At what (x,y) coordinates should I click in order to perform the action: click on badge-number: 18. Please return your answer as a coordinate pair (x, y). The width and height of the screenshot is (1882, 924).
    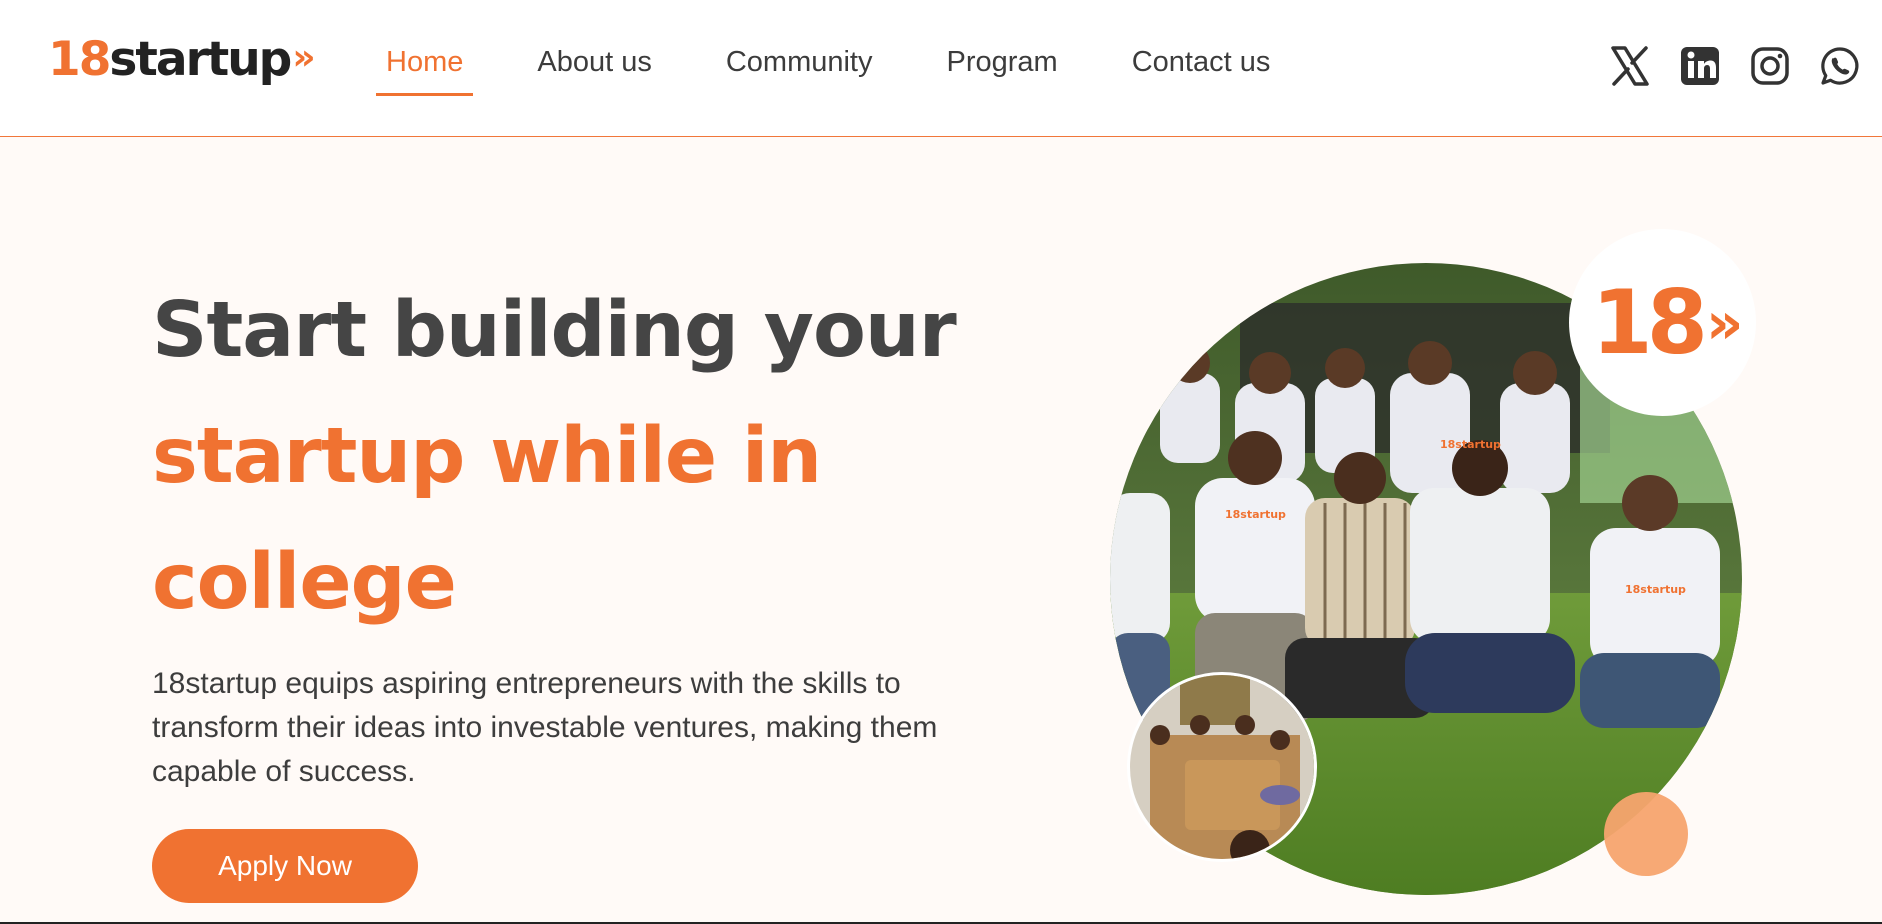
    Looking at the image, I should click on (1649, 322).